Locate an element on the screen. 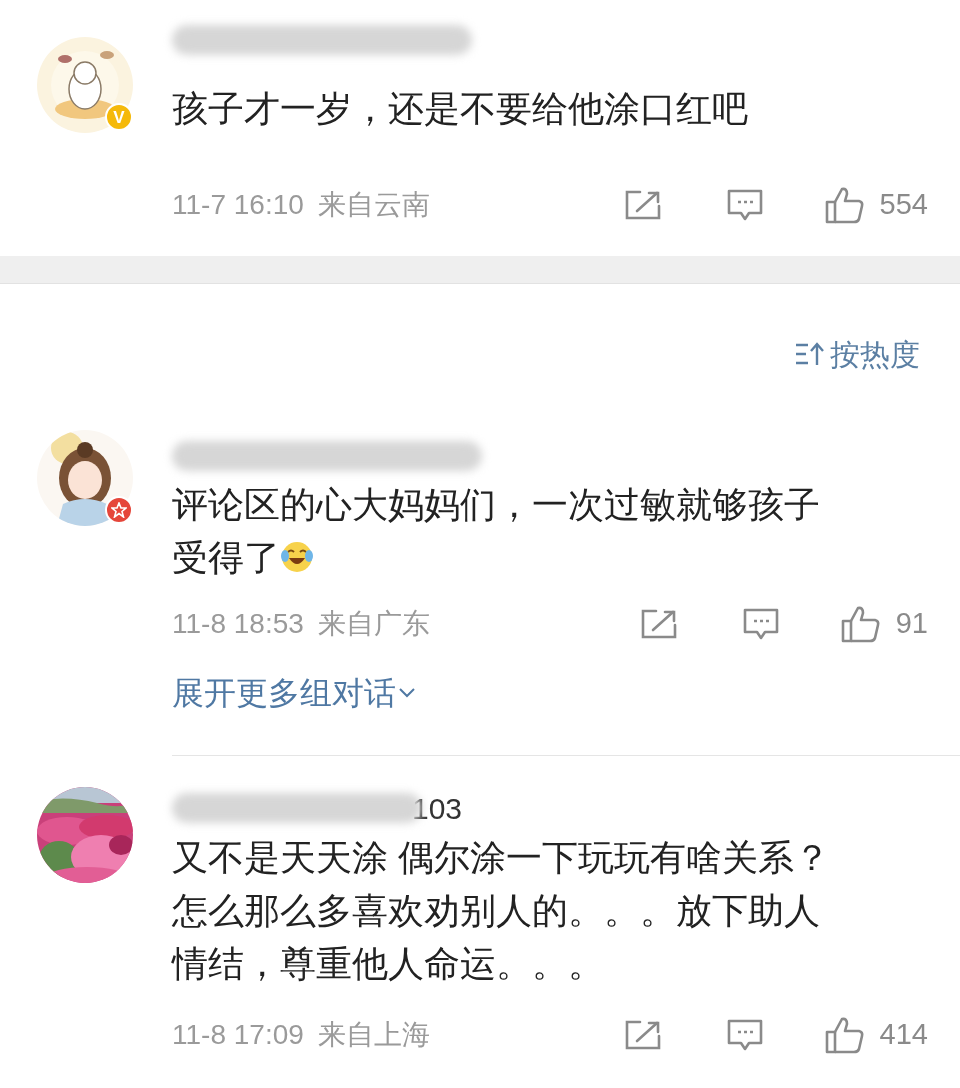 This screenshot has height=1088, width=960. comment-location: 来自广东 is located at coordinates (373, 624).